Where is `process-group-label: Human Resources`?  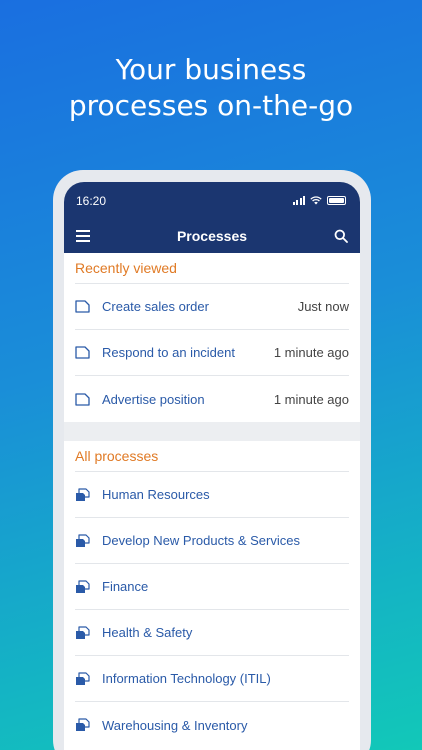 process-group-label: Human Resources is located at coordinates (156, 494).